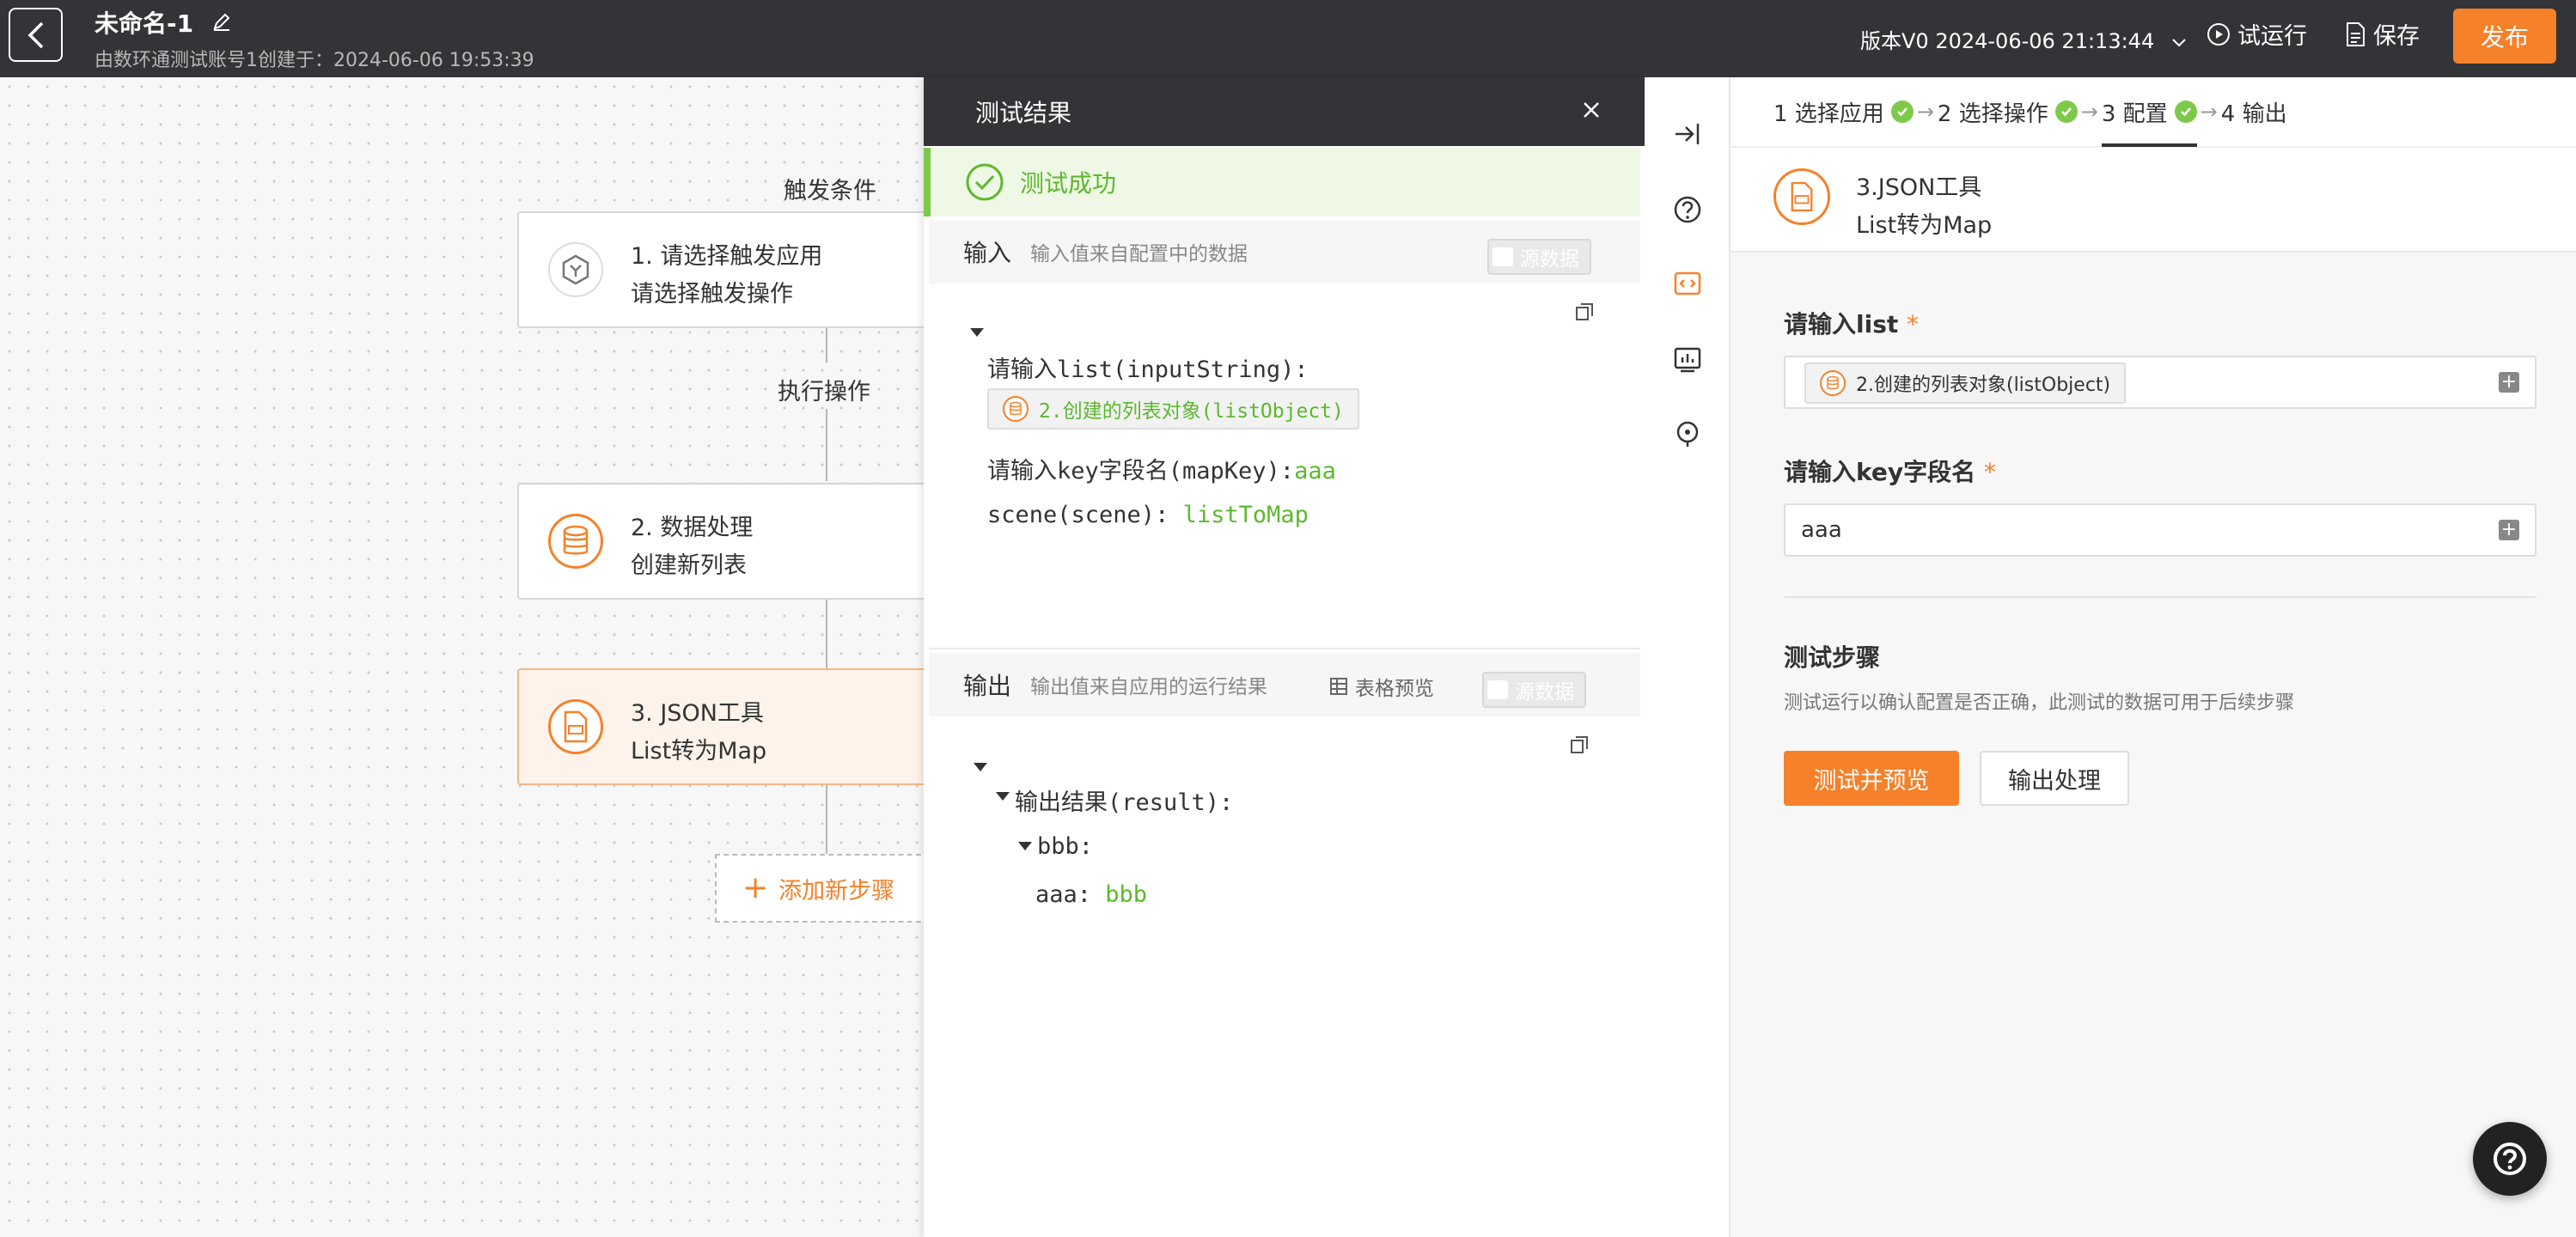 The image size is (2576, 1237). Describe the element at coordinates (830, 191) in the screenshot. I see `trigger-label: 触发条件` at that location.